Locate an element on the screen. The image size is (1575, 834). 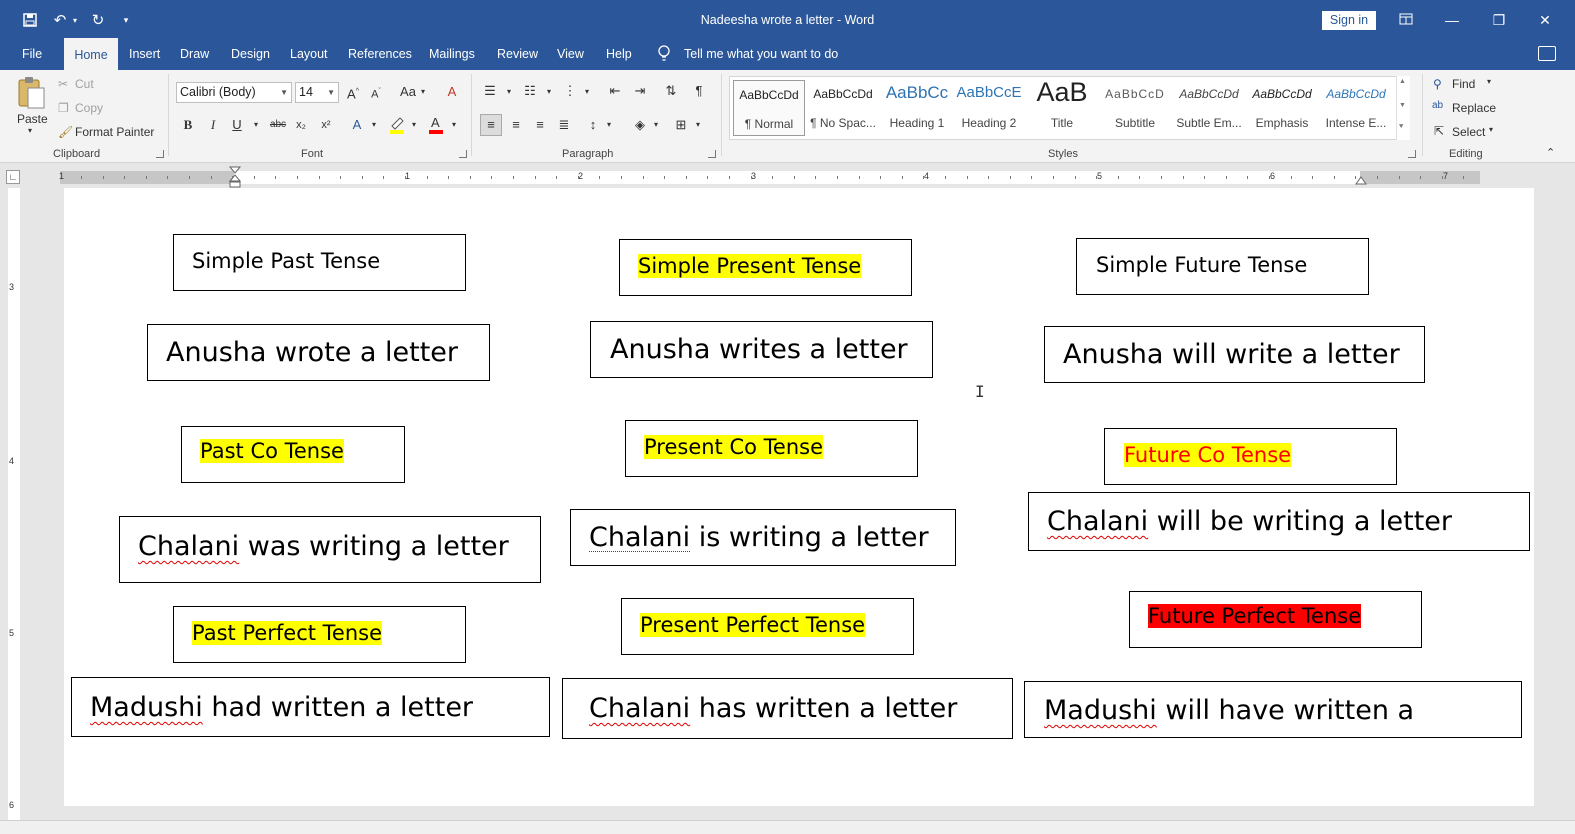
ribbon-display-options-icon is located at coordinates (1406, 20).